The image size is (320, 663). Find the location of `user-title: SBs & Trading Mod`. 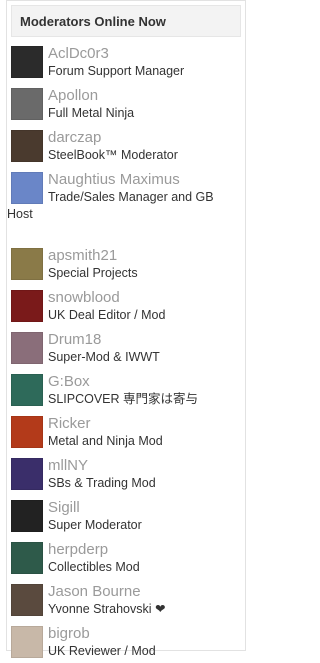

user-title: SBs & Trading Mod is located at coordinates (102, 483).